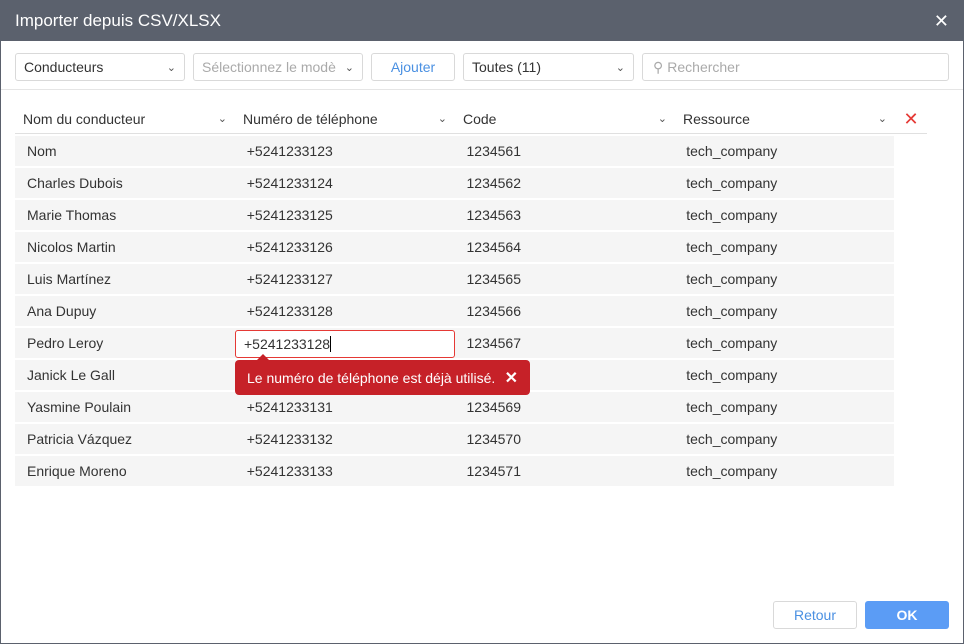 This screenshot has height=644, width=964. Describe the element at coordinates (911, 118) in the screenshot. I see `delete-icon: ✕` at that location.